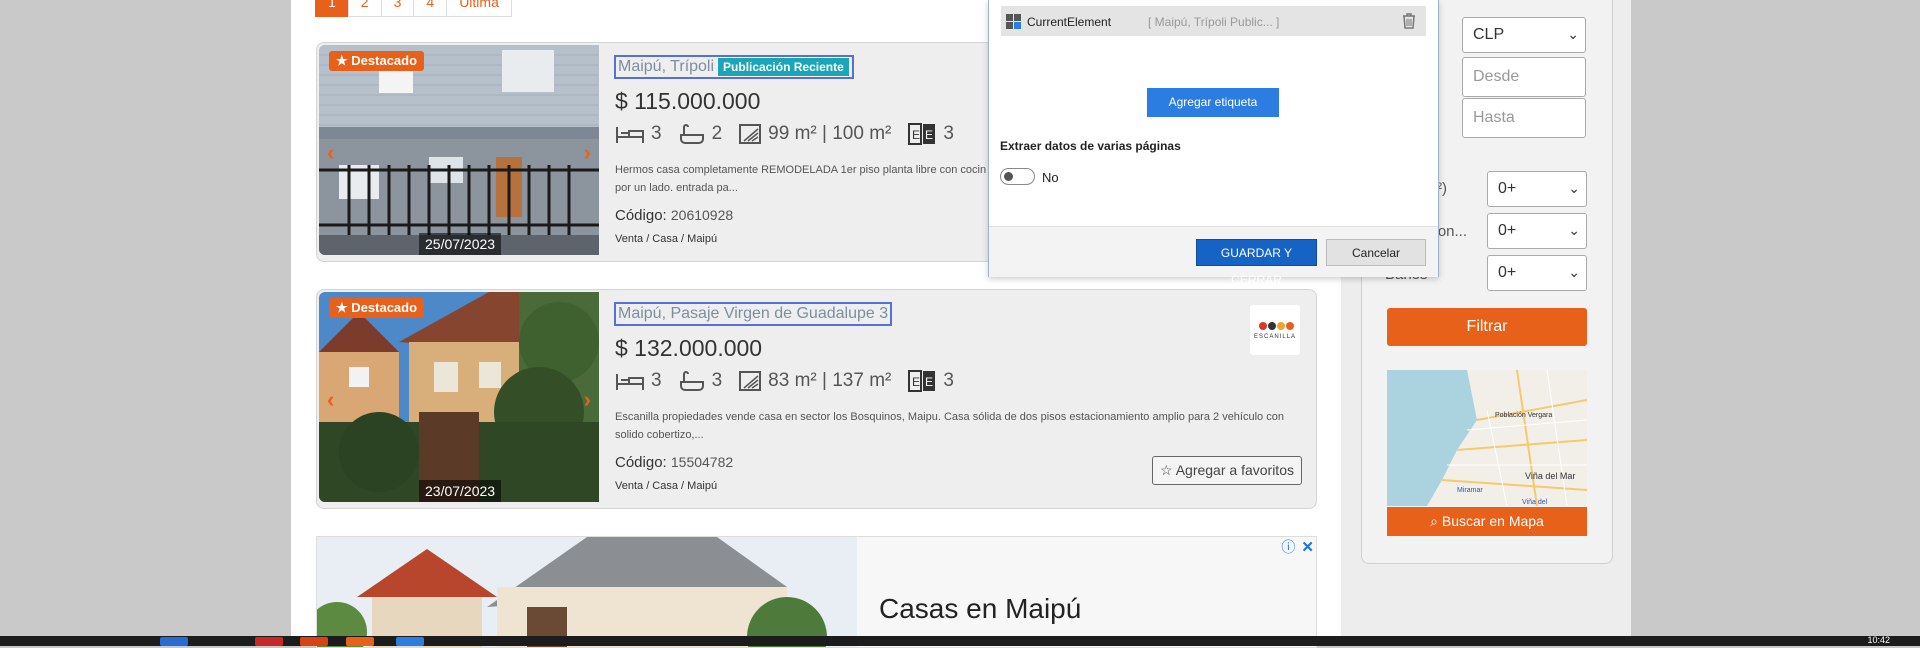 The height and width of the screenshot is (648, 1920). I want to click on page-link-3: 3, so click(397, 8).